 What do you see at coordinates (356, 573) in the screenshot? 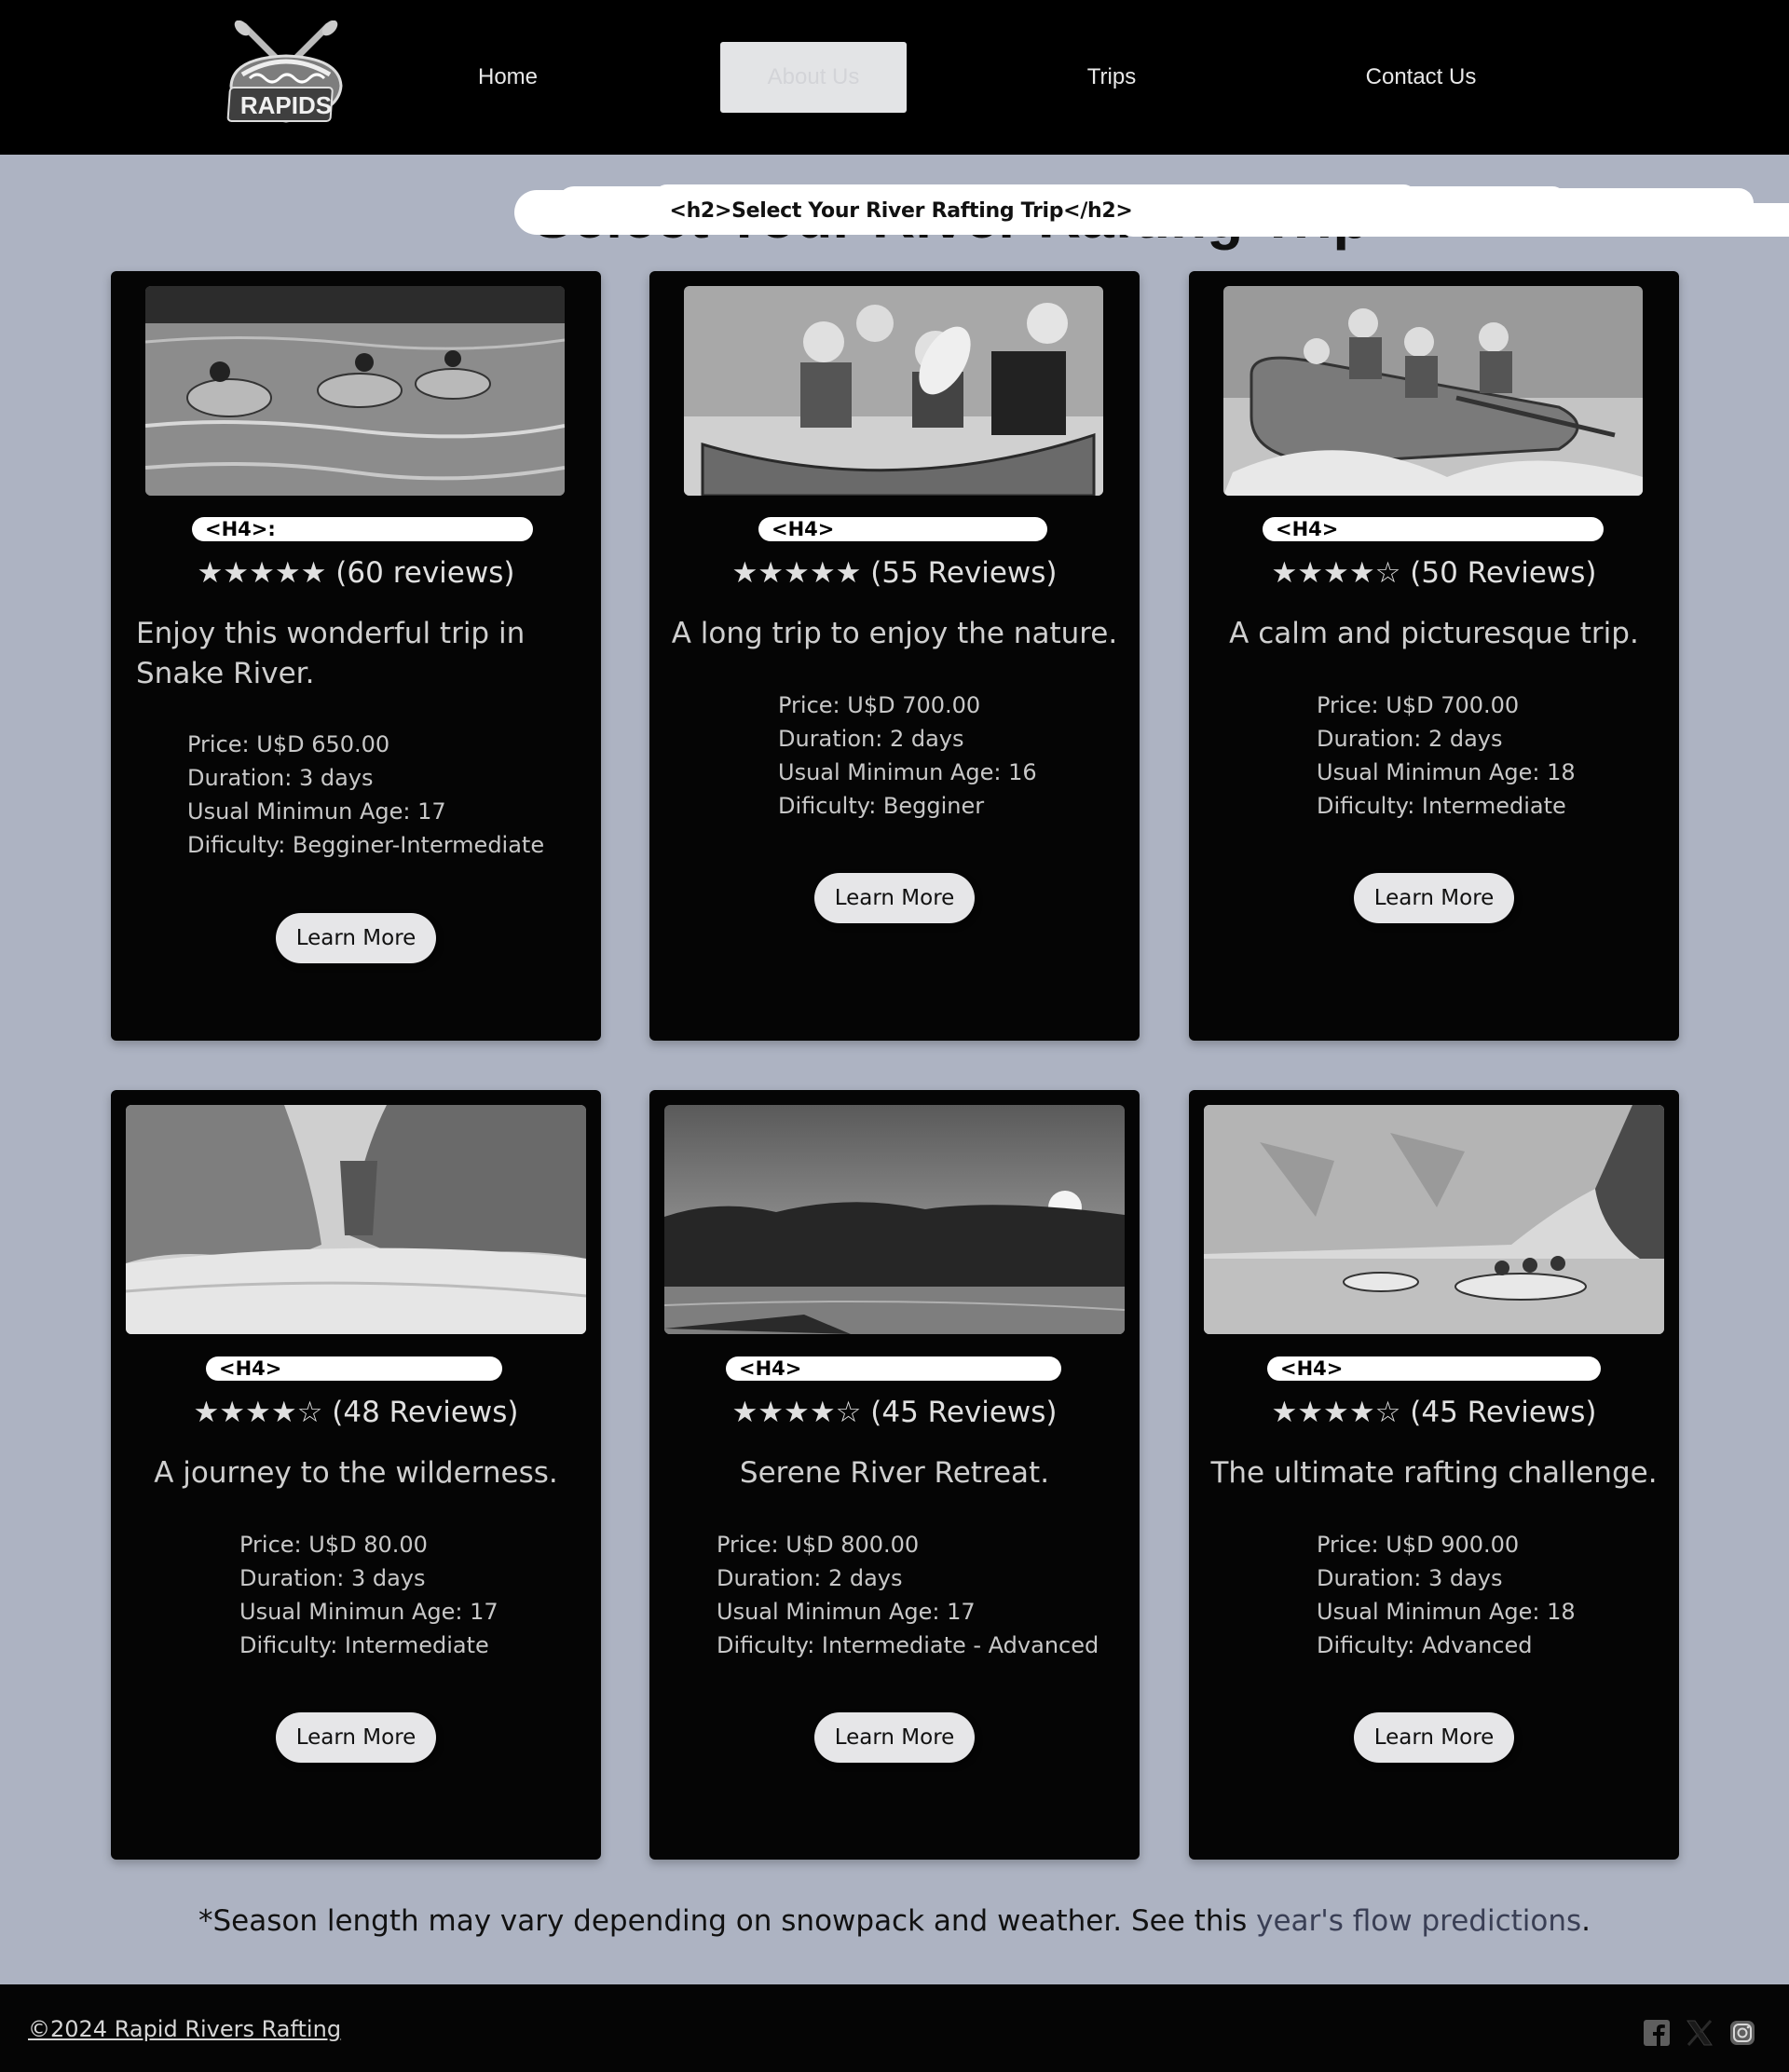
I see `trip-rating: ★★★★★ (60 reviews)` at bounding box center [356, 573].